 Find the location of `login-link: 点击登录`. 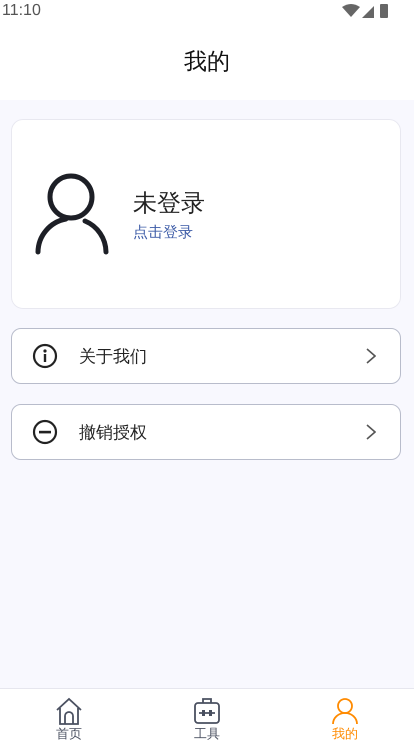

login-link: 点击登录 is located at coordinates (169, 232).